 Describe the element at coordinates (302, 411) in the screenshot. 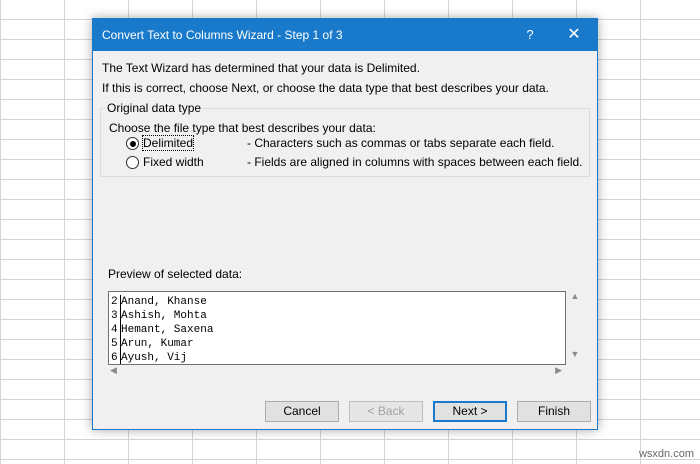

I see `cancel-button: Cancel` at that location.